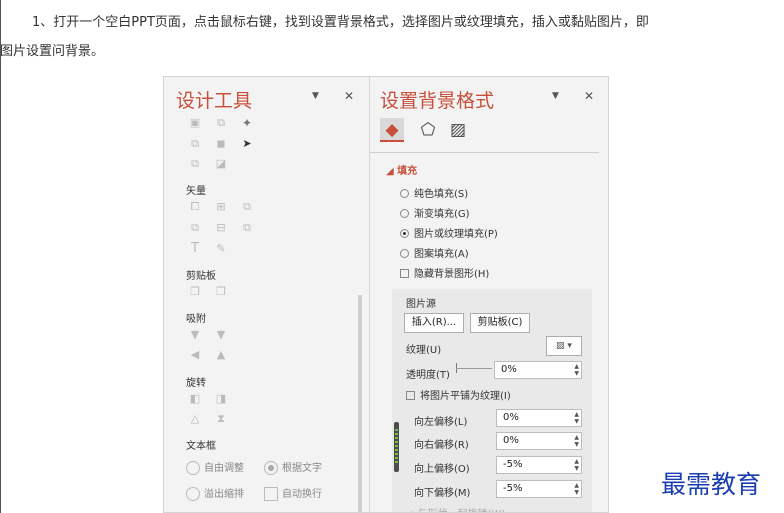 The image size is (784, 513). I want to click on snap-right-icon: ▲, so click(221, 354).